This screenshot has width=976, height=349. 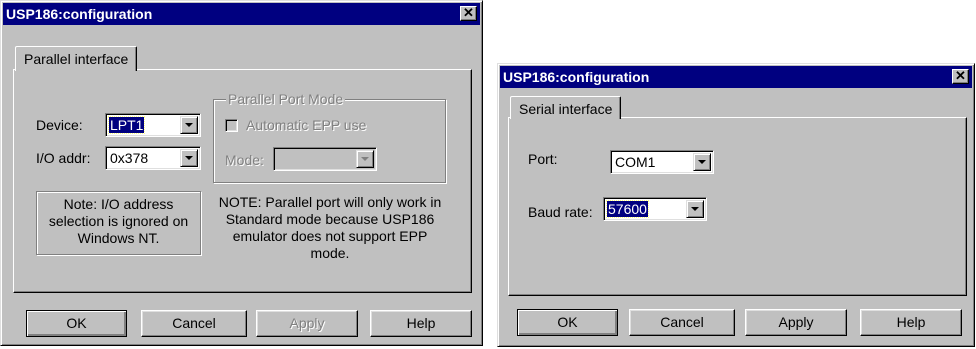 I want to click on tab-label: Serial interface, so click(x=566, y=109).